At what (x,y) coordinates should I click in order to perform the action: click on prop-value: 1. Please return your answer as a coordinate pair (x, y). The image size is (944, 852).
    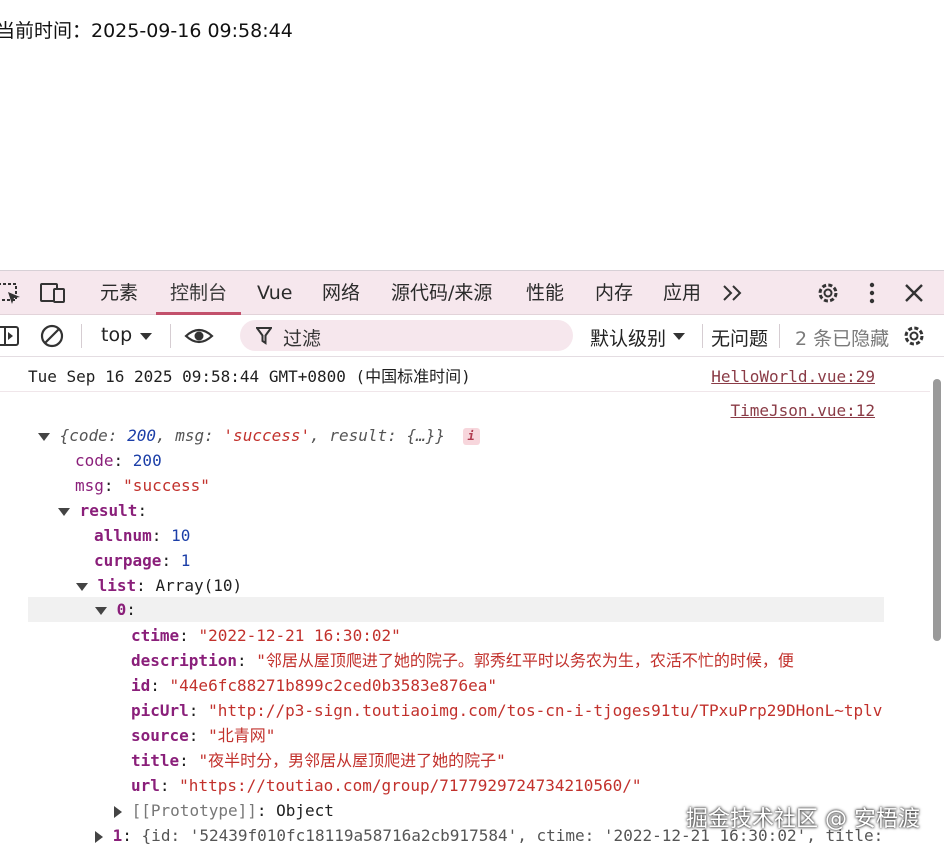
    Looking at the image, I should click on (185, 560).